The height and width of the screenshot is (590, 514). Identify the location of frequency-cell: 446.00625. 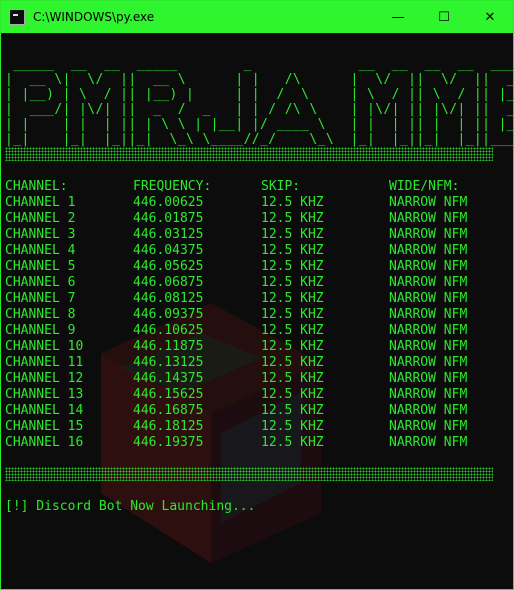
(168, 202).